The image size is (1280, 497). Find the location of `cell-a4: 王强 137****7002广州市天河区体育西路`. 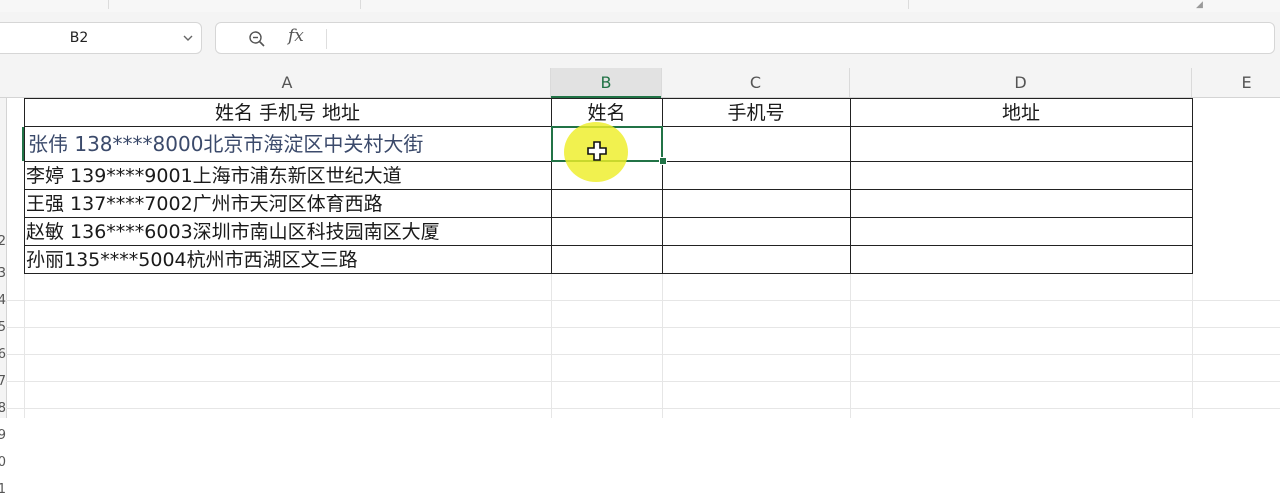

cell-a4: 王强 137****7002广州市天河区体育西路 is located at coordinates (286, 203).